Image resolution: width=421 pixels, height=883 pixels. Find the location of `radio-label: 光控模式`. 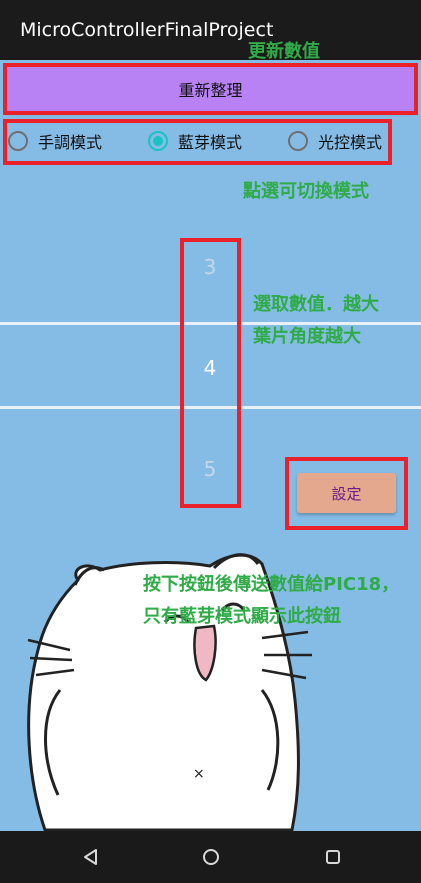

radio-label: 光控模式 is located at coordinates (350, 142).